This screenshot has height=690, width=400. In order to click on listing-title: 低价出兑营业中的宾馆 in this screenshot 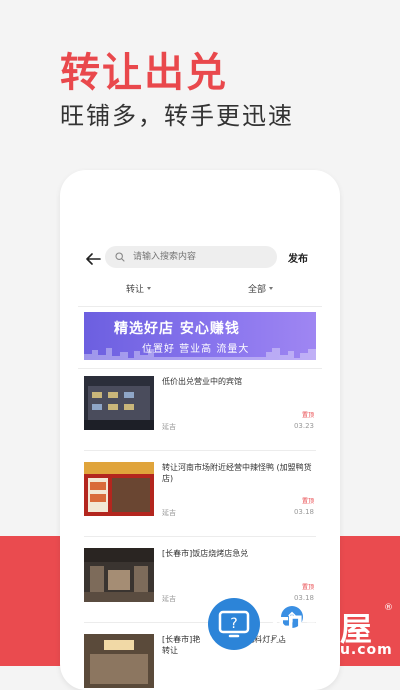, I will do `click(202, 381)`.